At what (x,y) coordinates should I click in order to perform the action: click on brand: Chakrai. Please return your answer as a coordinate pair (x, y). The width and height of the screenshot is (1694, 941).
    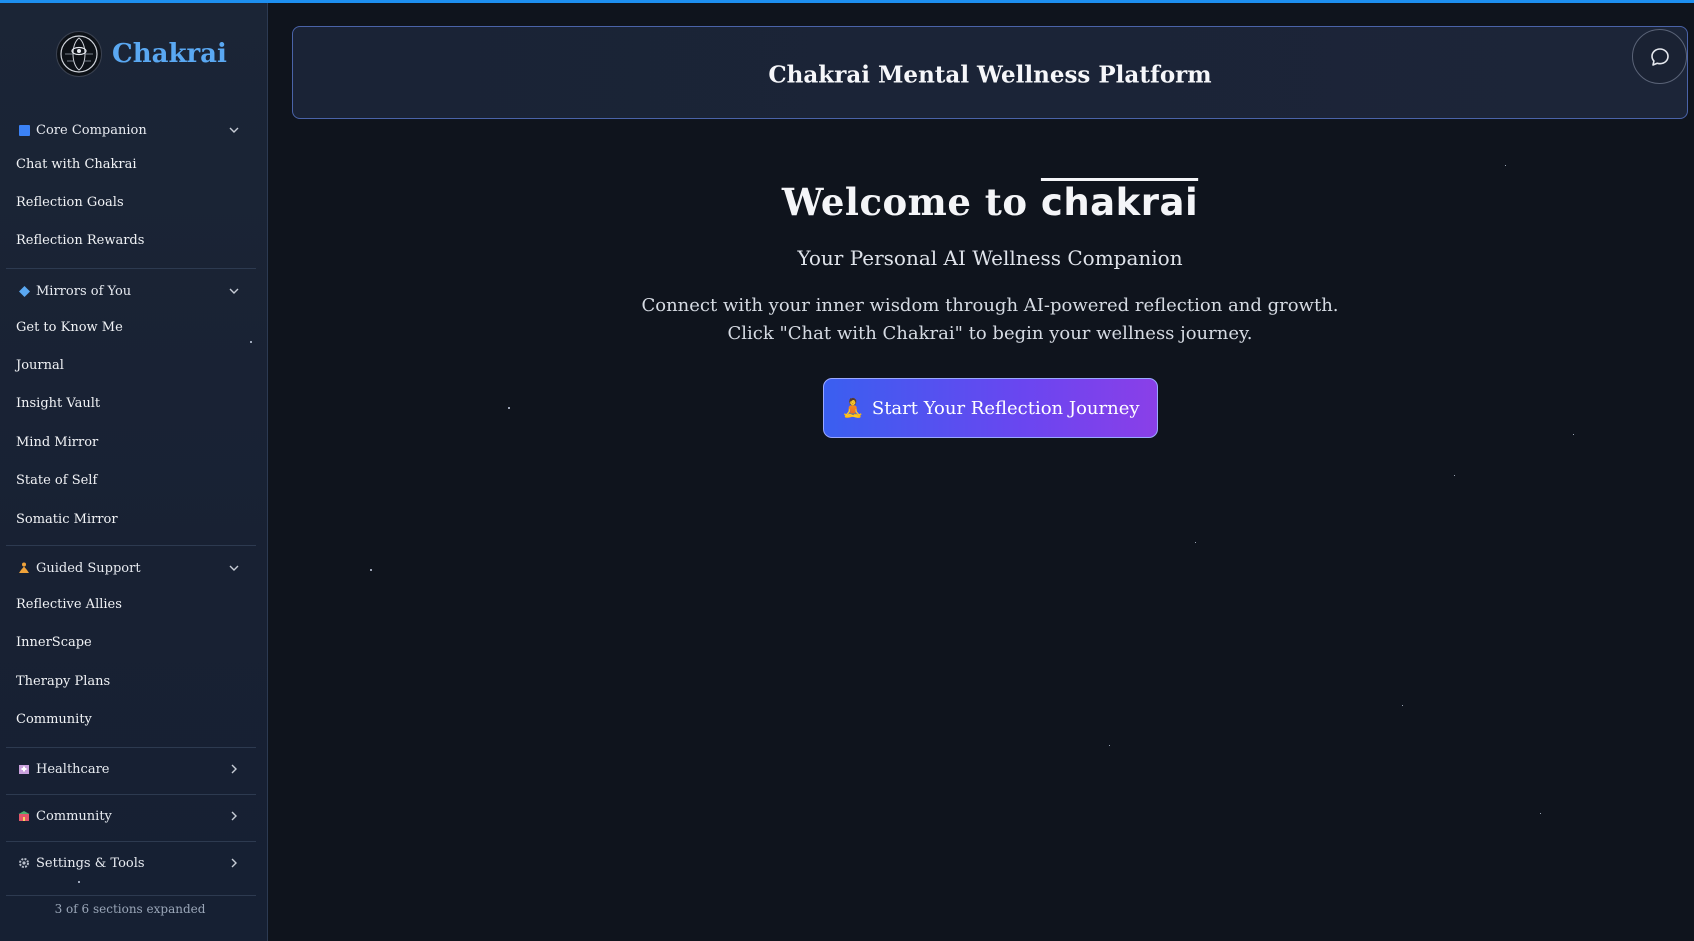
    Looking at the image, I should click on (141, 54).